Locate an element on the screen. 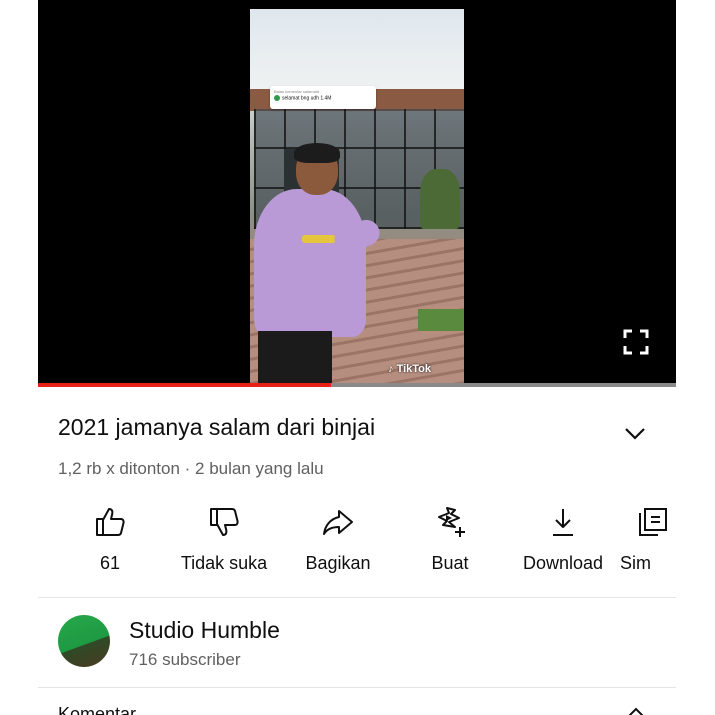 The height and width of the screenshot is (715, 715). progress-bar is located at coordinates (357, 385).